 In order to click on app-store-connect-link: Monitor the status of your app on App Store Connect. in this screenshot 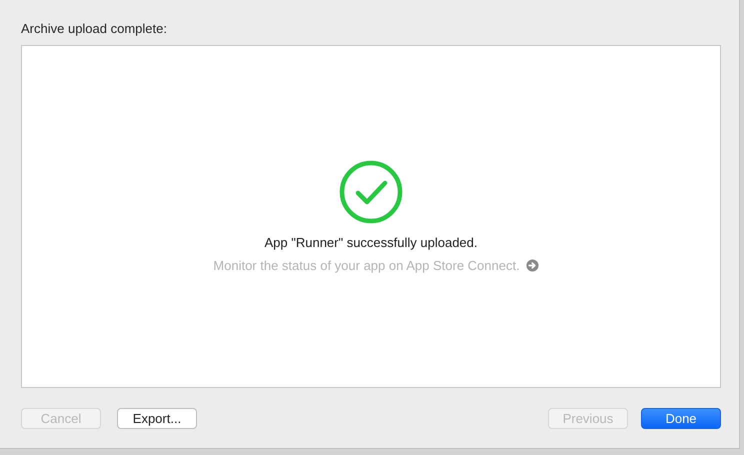, I will do `click(366, 265)`.